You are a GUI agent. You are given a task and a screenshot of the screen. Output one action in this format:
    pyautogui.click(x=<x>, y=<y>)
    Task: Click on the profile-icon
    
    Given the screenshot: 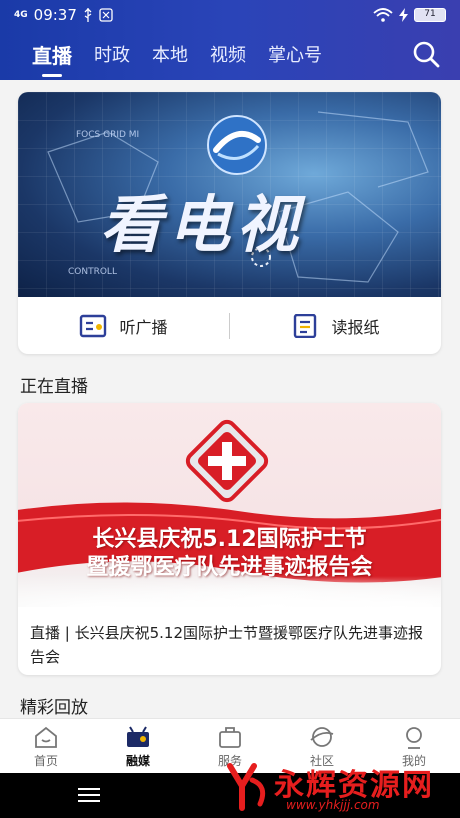 What is the action you would take?
    pyautogui.click(x=414, y=737)
    